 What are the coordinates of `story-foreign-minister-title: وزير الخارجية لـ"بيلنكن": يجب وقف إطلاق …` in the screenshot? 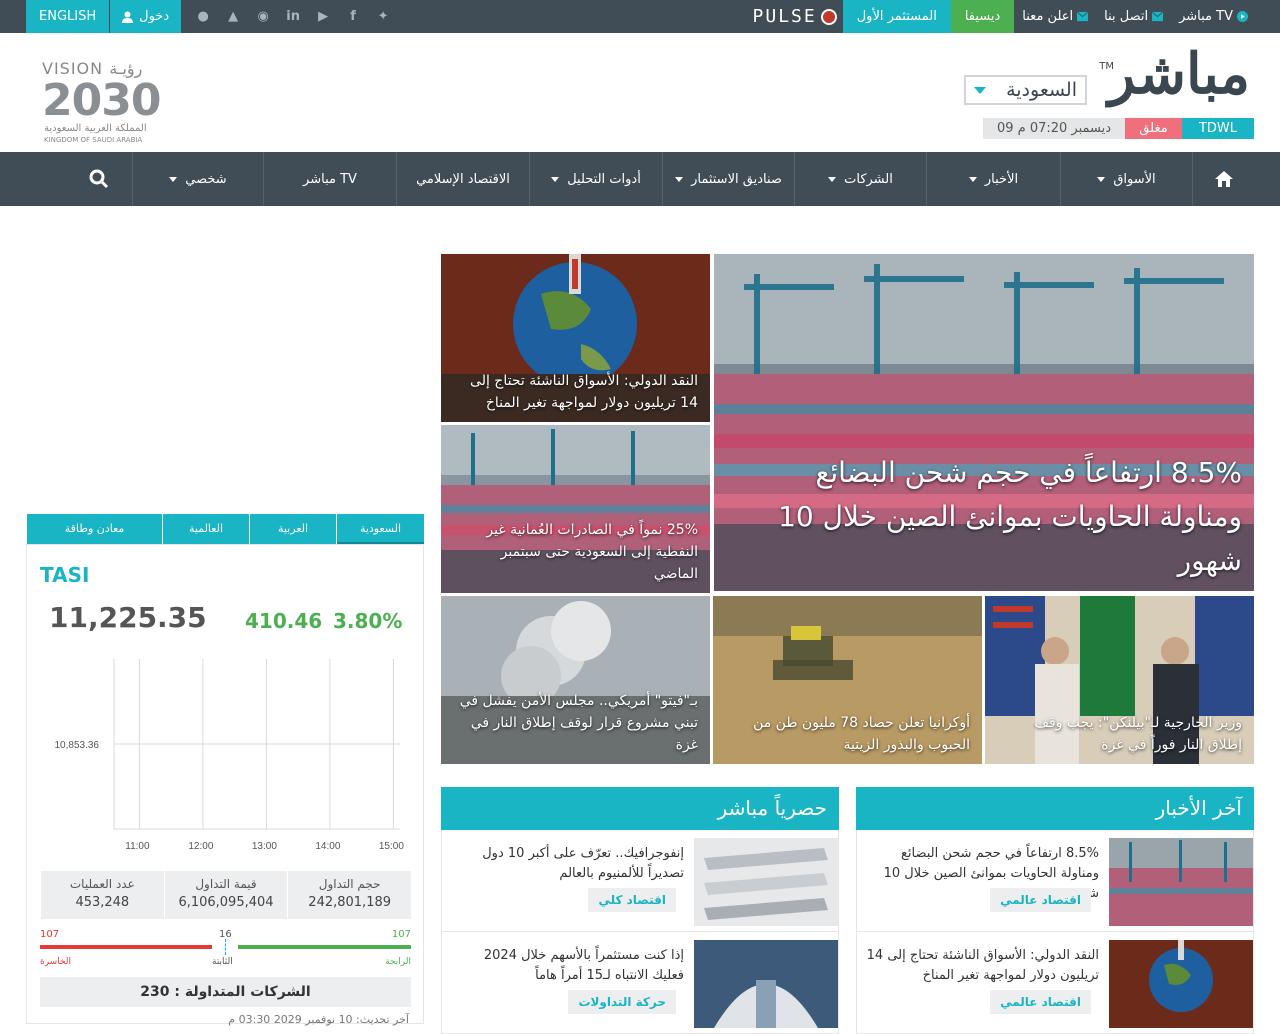 It's located at (1138, 734).